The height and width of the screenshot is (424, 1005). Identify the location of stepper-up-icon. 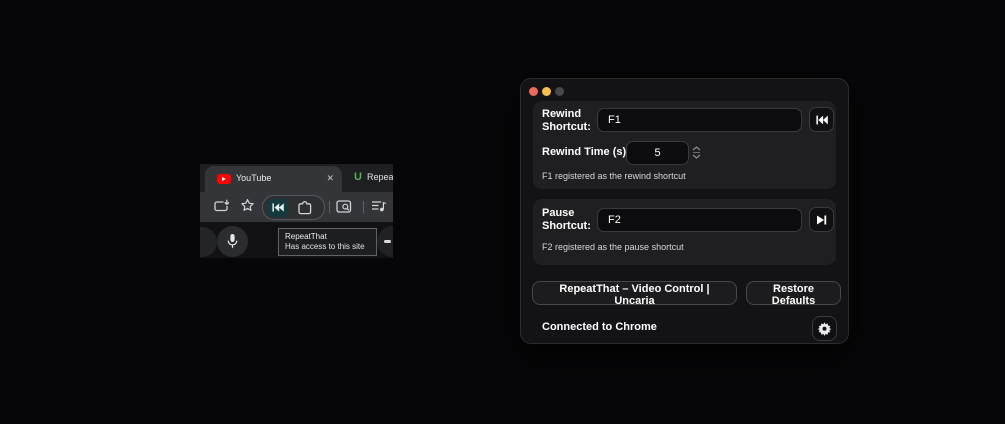
(696, 148).